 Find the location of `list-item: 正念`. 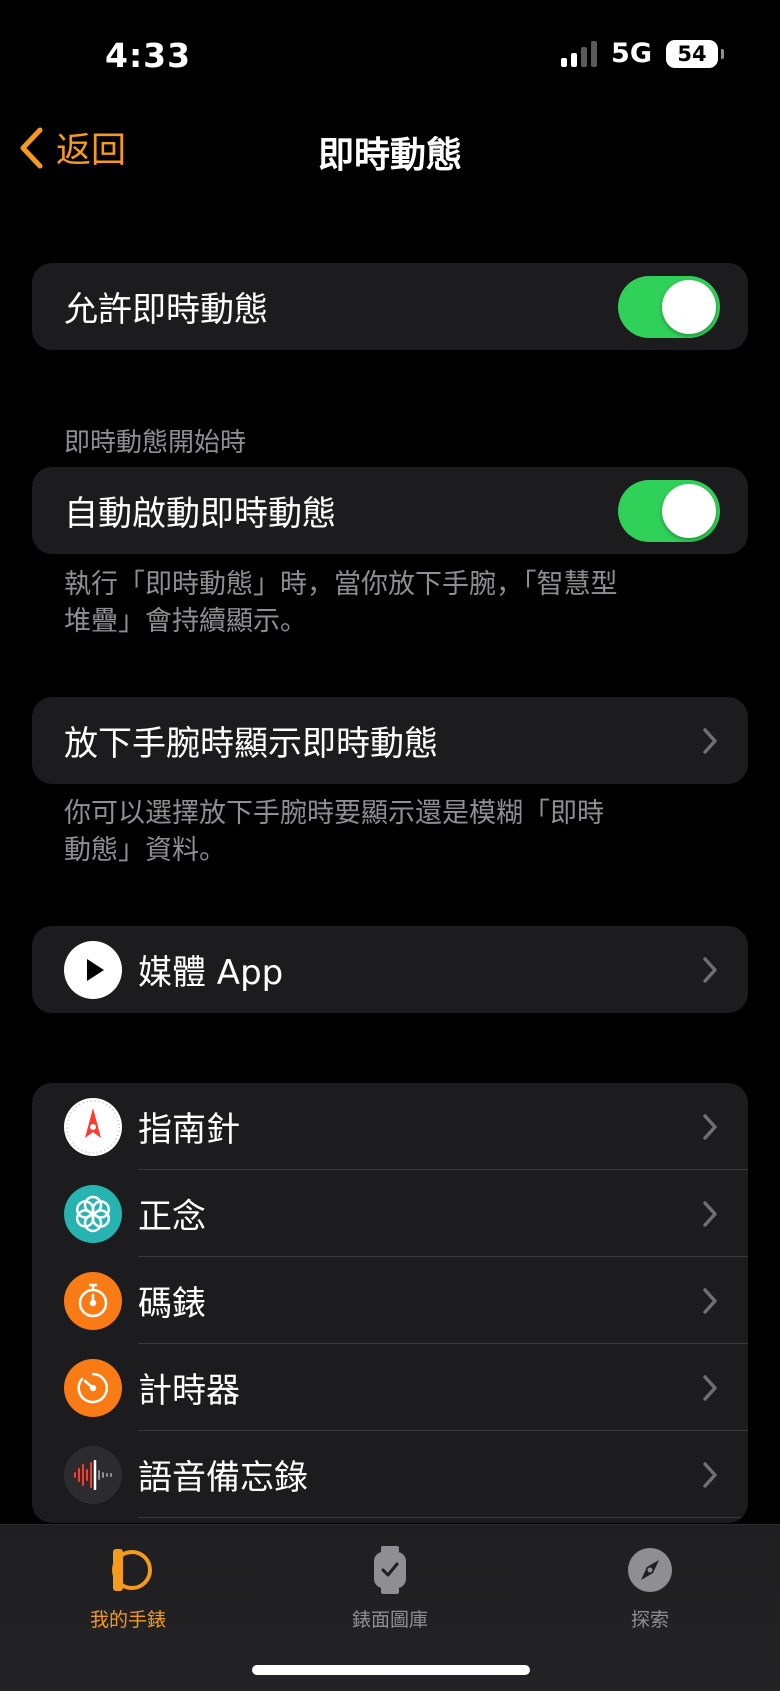

list-item: 正念 is located at coordinates (390, 1213).